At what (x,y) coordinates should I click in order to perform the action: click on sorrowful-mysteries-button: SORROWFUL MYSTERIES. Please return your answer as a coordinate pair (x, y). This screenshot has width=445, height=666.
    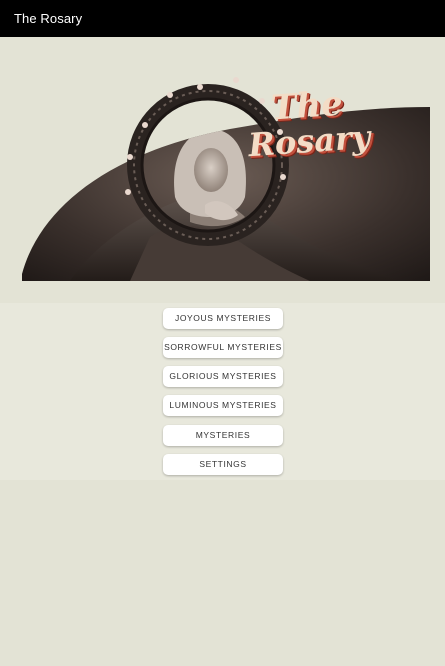
    Looking at the image, I should click on (223, 347).